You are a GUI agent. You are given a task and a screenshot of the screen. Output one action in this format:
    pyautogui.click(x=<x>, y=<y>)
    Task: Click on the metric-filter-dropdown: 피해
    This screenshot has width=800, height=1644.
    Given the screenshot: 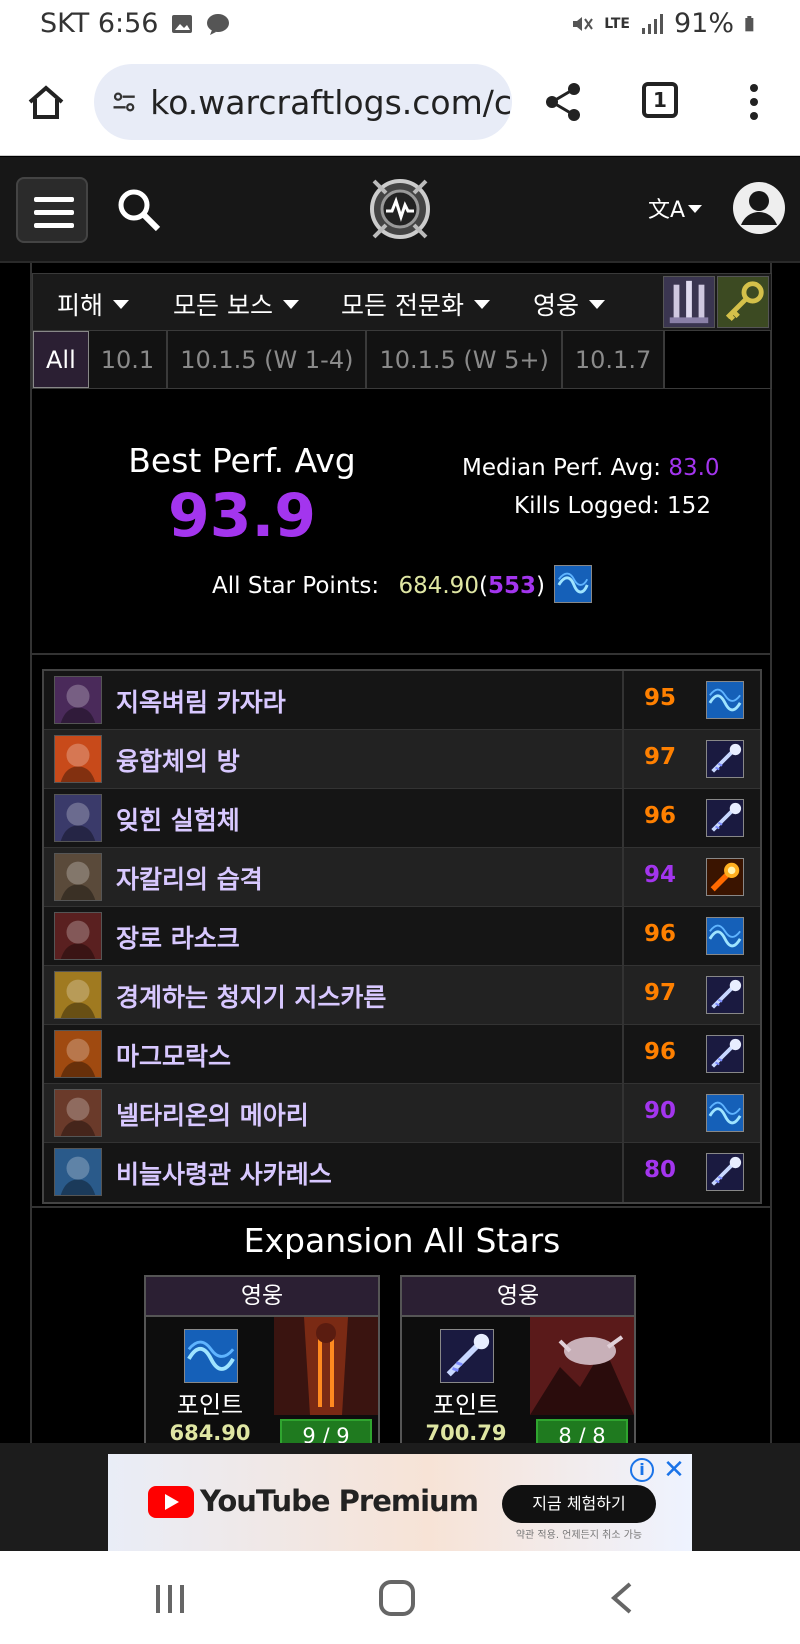 What is the action you would take?
    pyautogui.click(x=93, y=304)
    